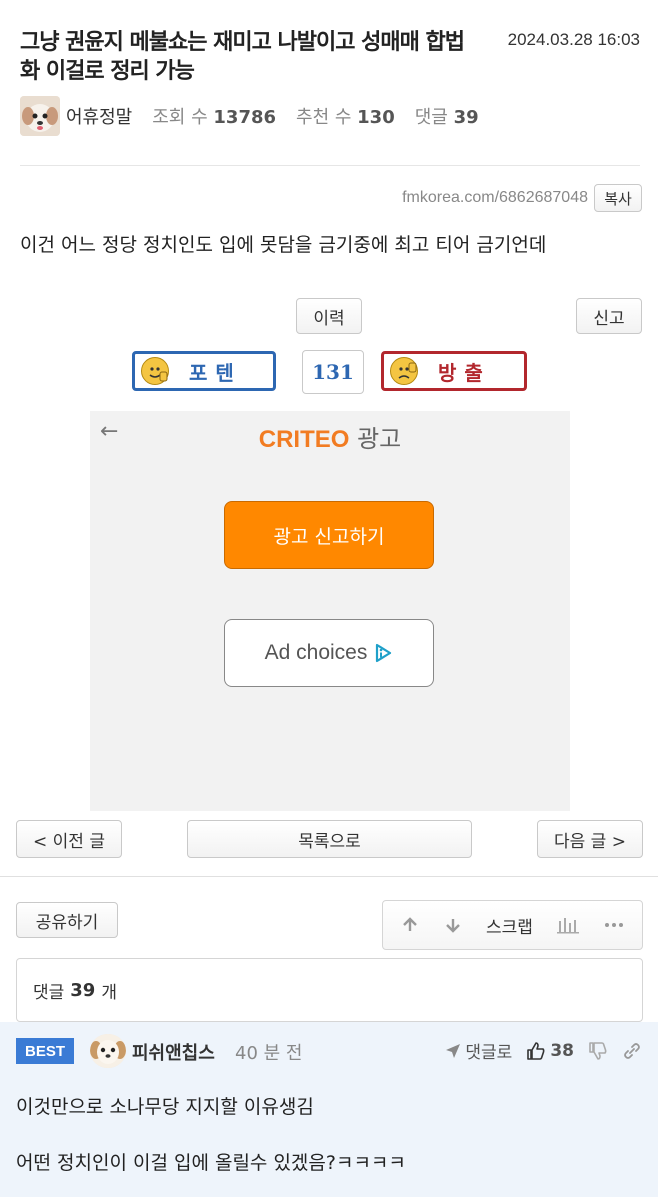 The height and width of the screenshot is (1197, 658). Describe the element at coordinates (165, 1107) in the screenshot. I see `comment-text-line1: 이것만으로 소나무당 지지할 이유생김` at that location.